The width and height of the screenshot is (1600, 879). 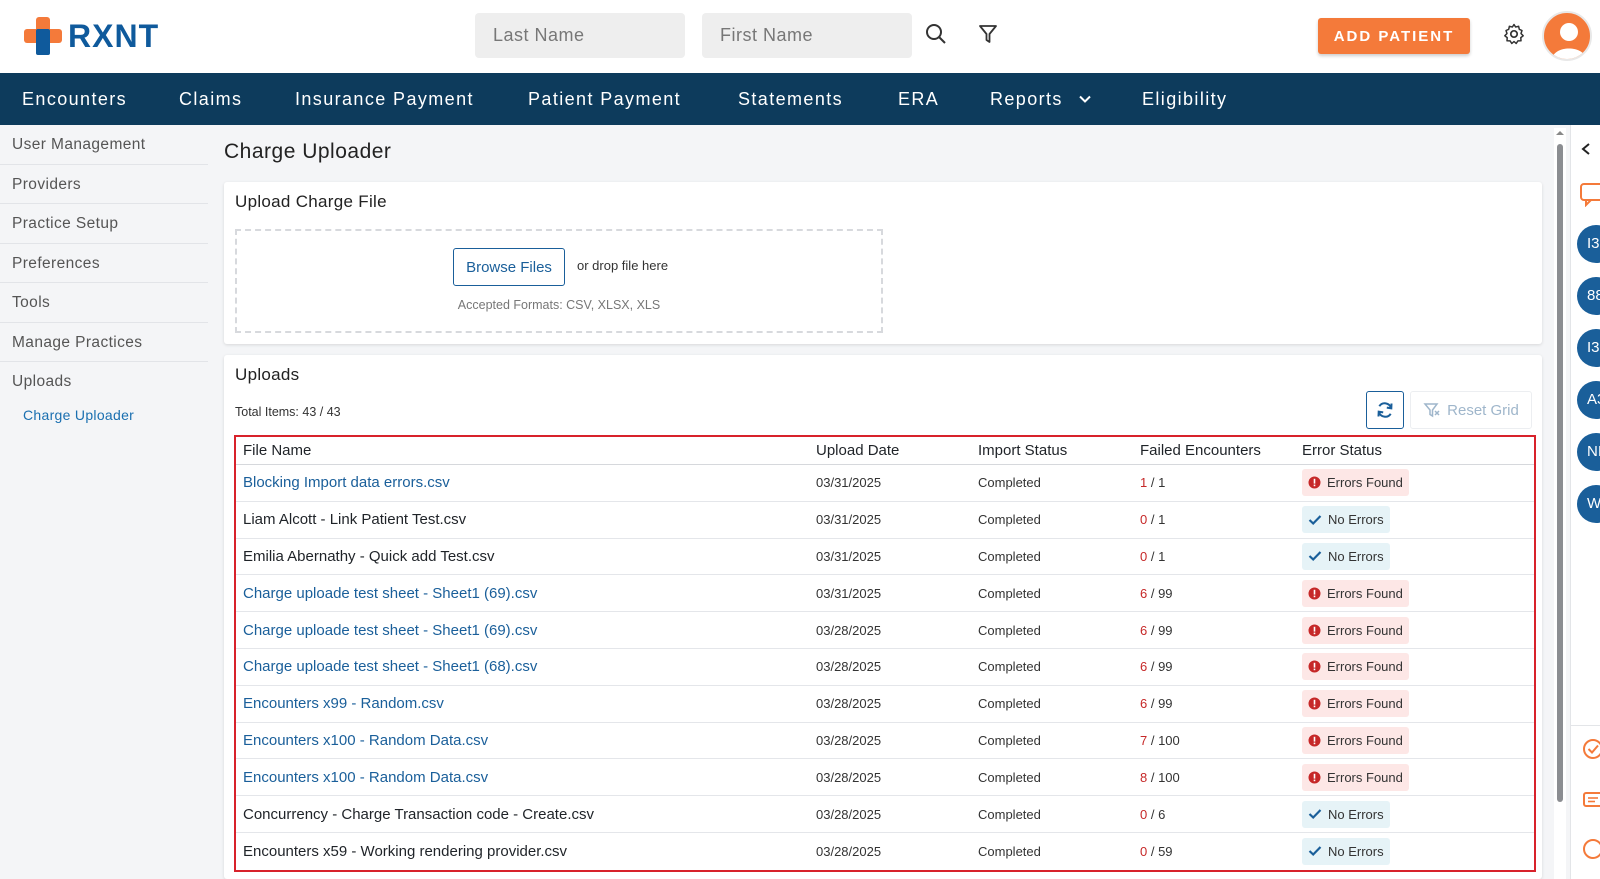 What do you see at coordinates (1394, 36) in the screenshot?
I see `add-patient-button: ADD PATIENT` at bounding box center [1394, 36].